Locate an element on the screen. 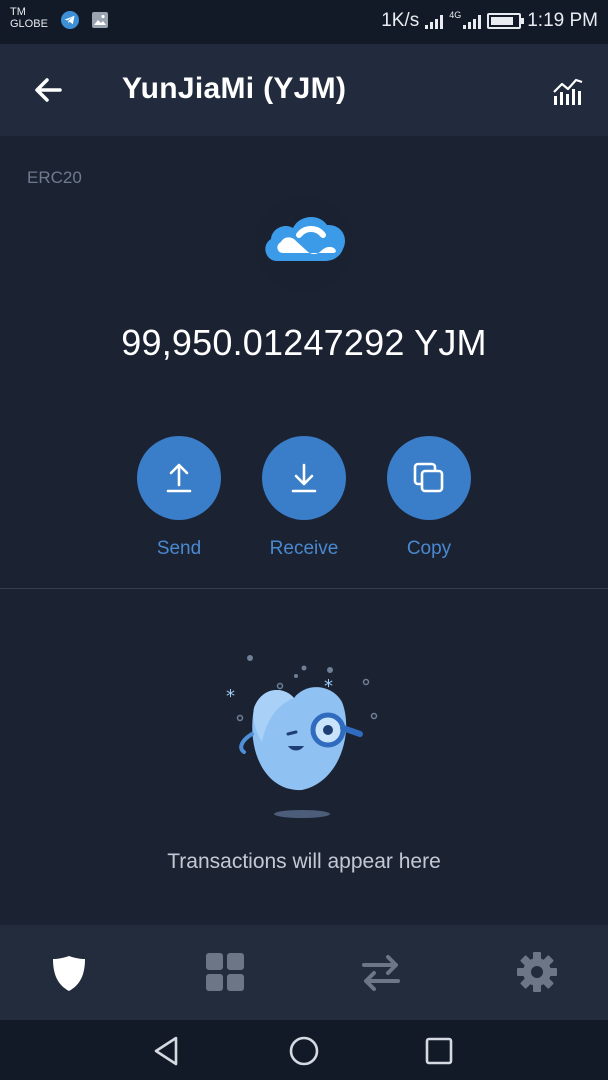 The image size is (608, 1080). send-label: Send is located at coordinates (179, 548).